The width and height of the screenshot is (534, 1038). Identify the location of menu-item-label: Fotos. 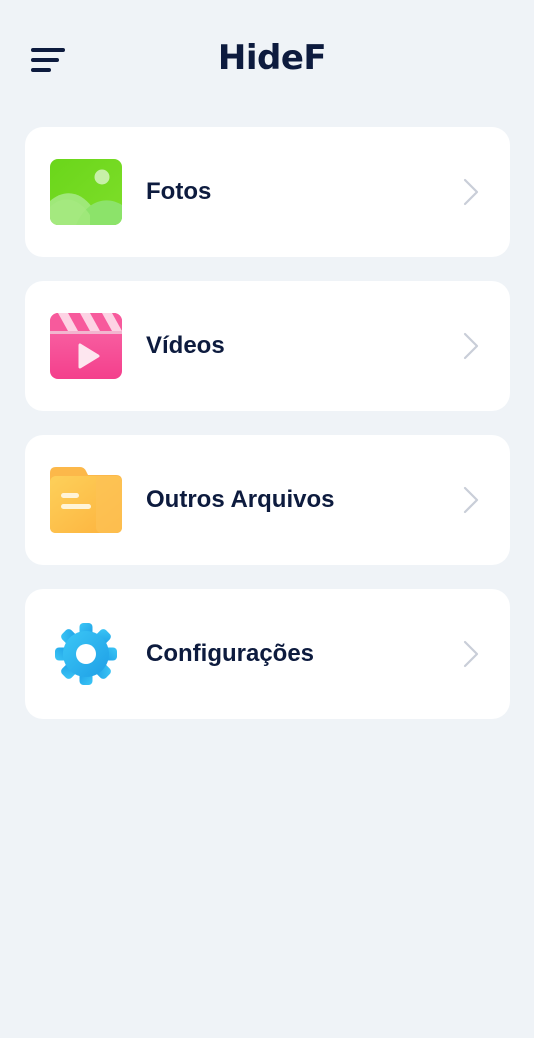
(179, 191).